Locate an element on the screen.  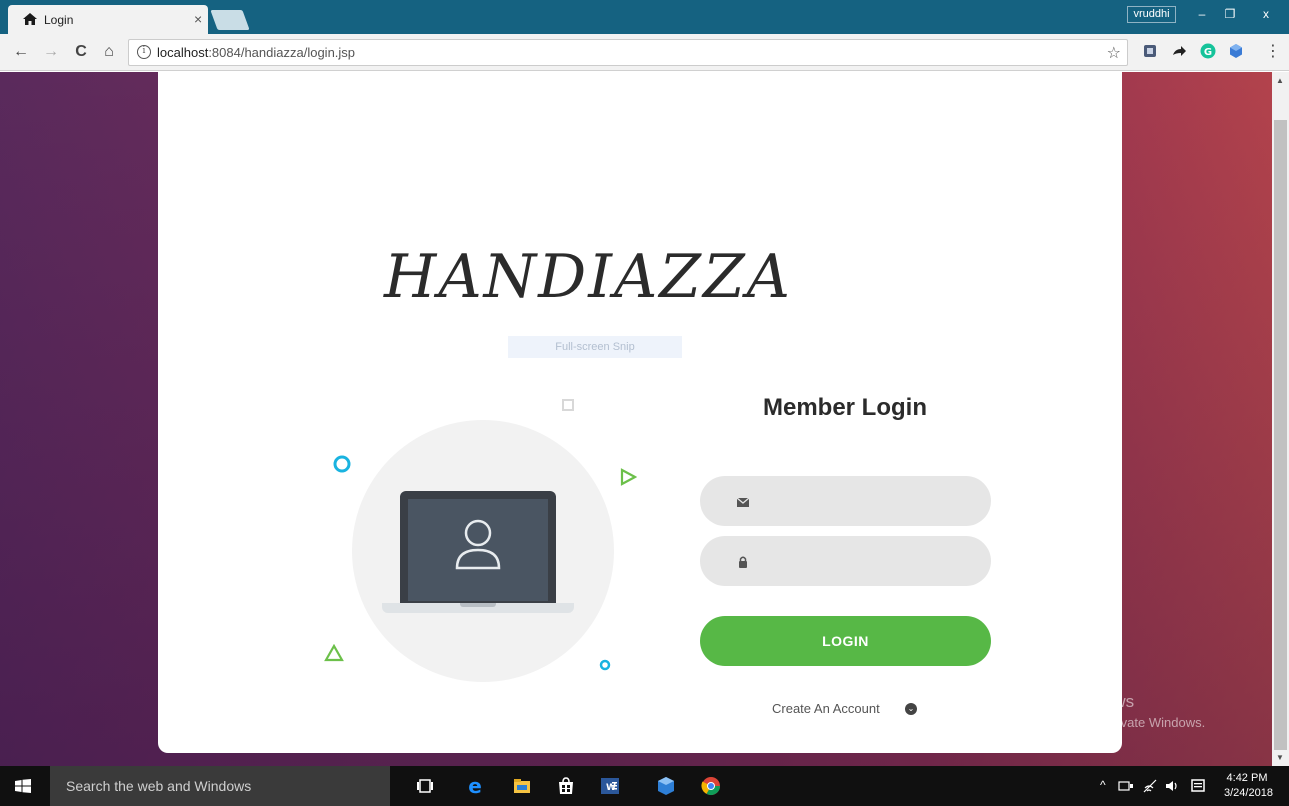
store-icon is located at coordinates (566, 786).